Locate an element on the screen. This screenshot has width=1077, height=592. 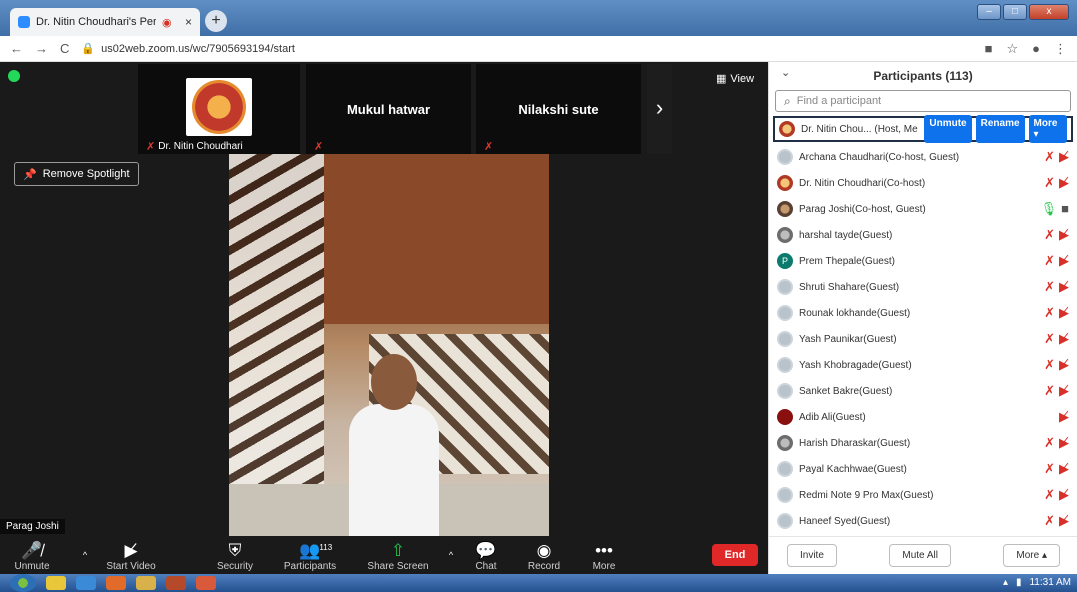
chat-button: 💬 Chat is located at coordinates (486, 555).